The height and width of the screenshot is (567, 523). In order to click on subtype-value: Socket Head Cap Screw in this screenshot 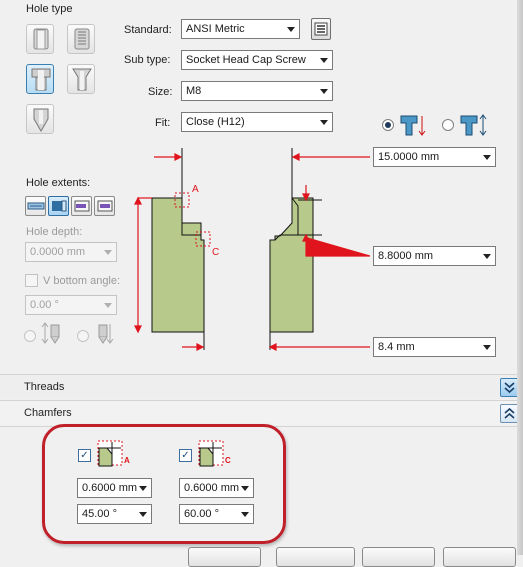, I will do `click(246, 60)`.